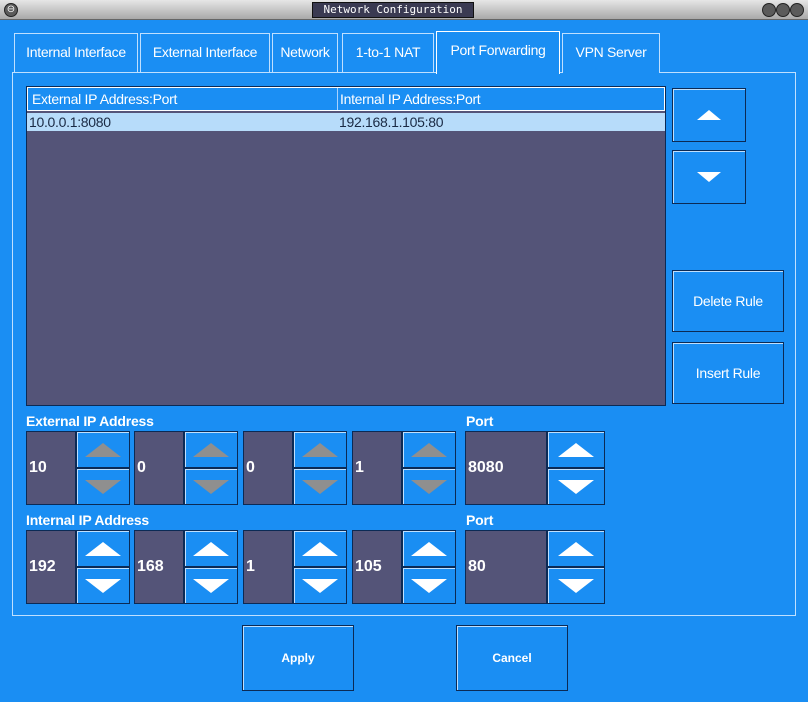  What do you see at coordinates (769, 10) in the screenshot?
I see `minimize-icon` at bounding box center [769, 10].